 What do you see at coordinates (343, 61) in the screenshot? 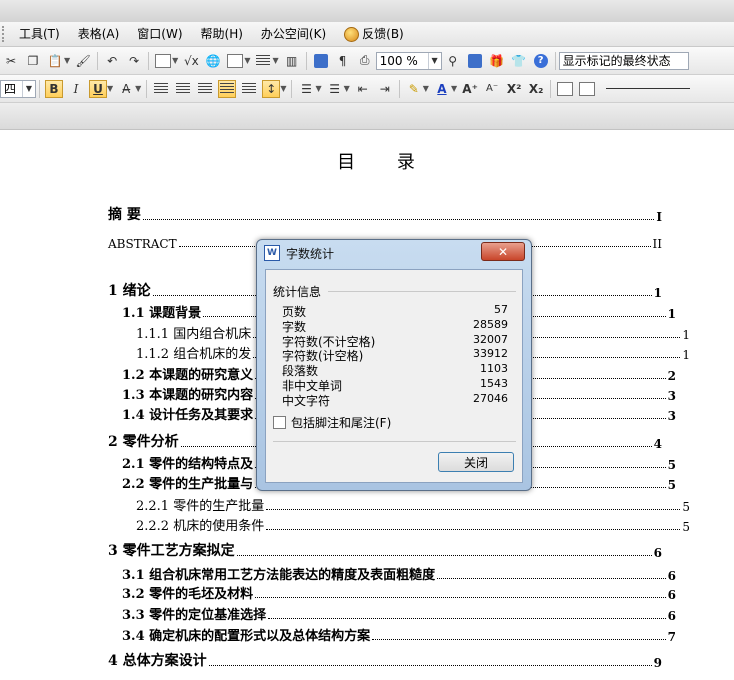
I see `show-marks-icon: ¶` at bounding box center [343, 61].